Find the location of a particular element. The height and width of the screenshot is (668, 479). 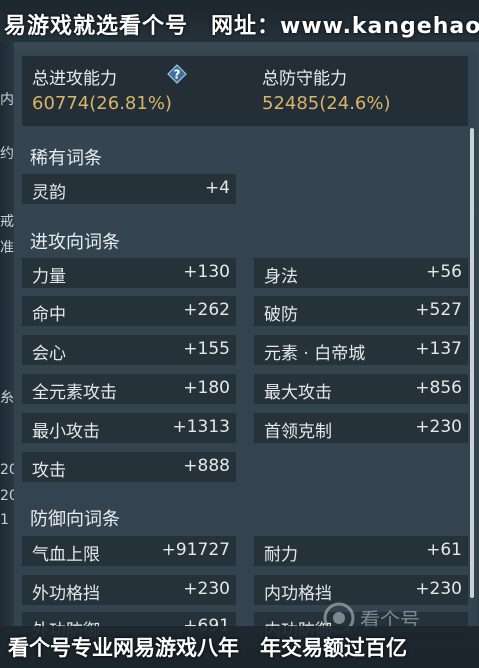

total-attack-value: 60774(26.81%) is located at coordinates (102, 103).